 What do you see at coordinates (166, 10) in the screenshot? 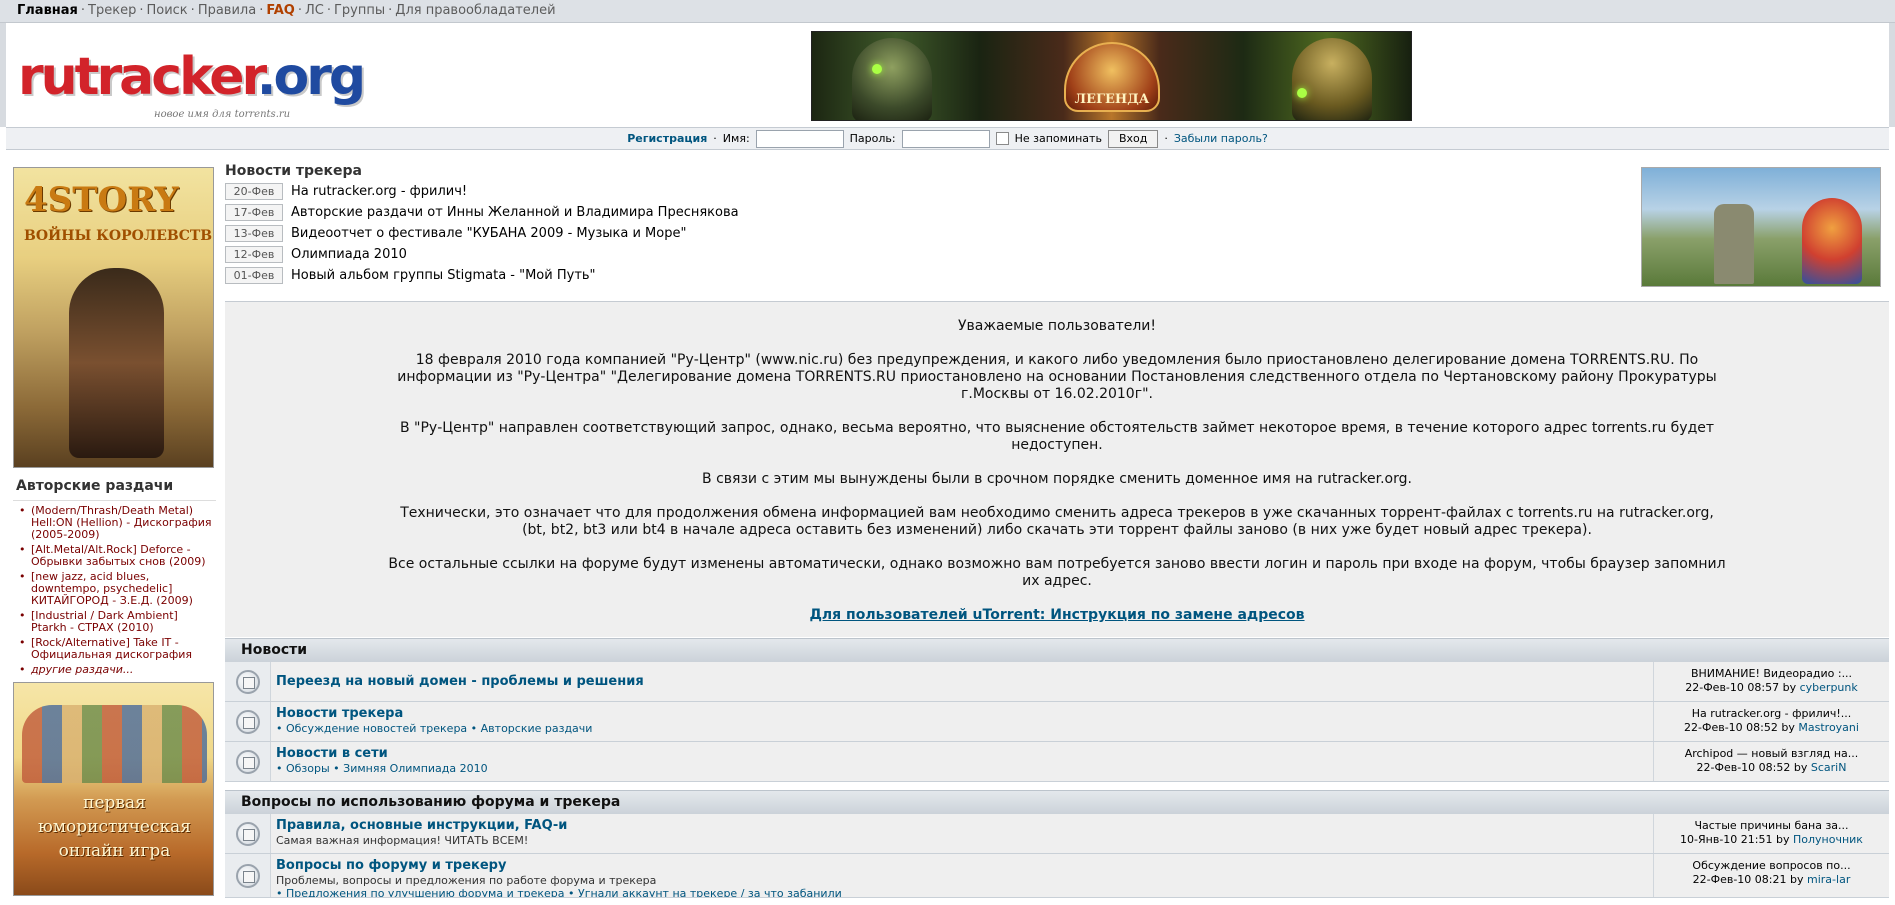
I see `nav-search: Поиск` at bounding box center [166, 10].